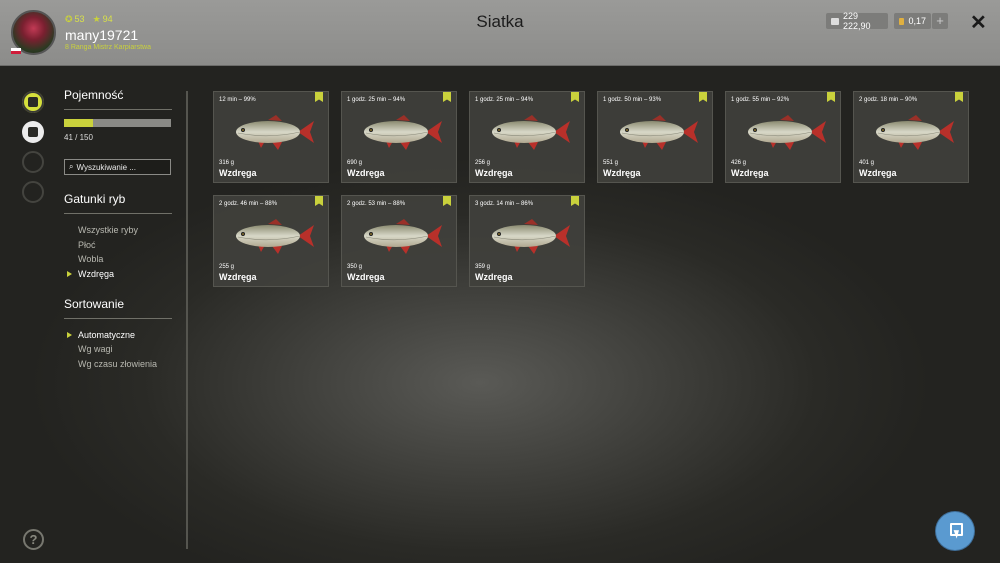  I want to click on species-filter-item: Wobla, so click(118, 259).